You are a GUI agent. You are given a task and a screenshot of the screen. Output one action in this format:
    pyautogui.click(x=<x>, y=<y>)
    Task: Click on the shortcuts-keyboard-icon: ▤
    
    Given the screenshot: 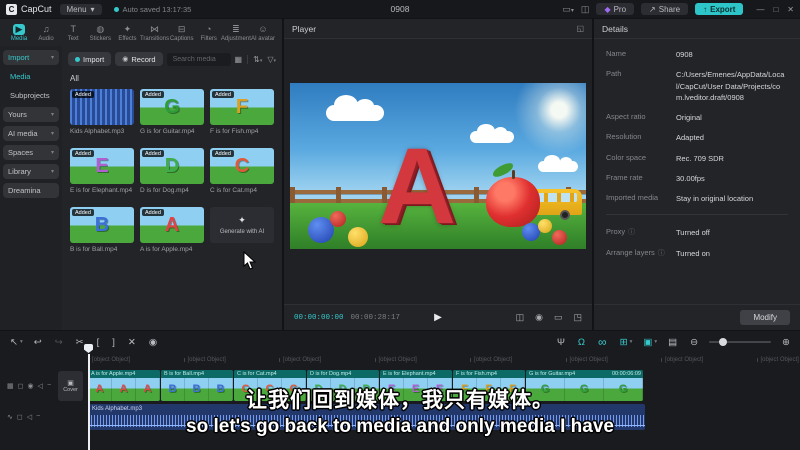 What is the action you would take?
    pyautogui.click(x=673, y=342)
    